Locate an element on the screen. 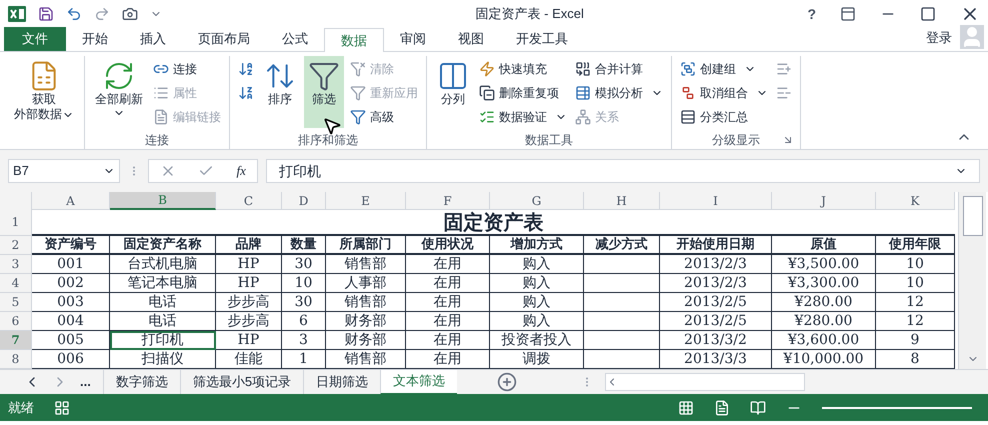 The height and width of the screenshot is (425, 988). undo-icon is located at coordinates (74, 14).